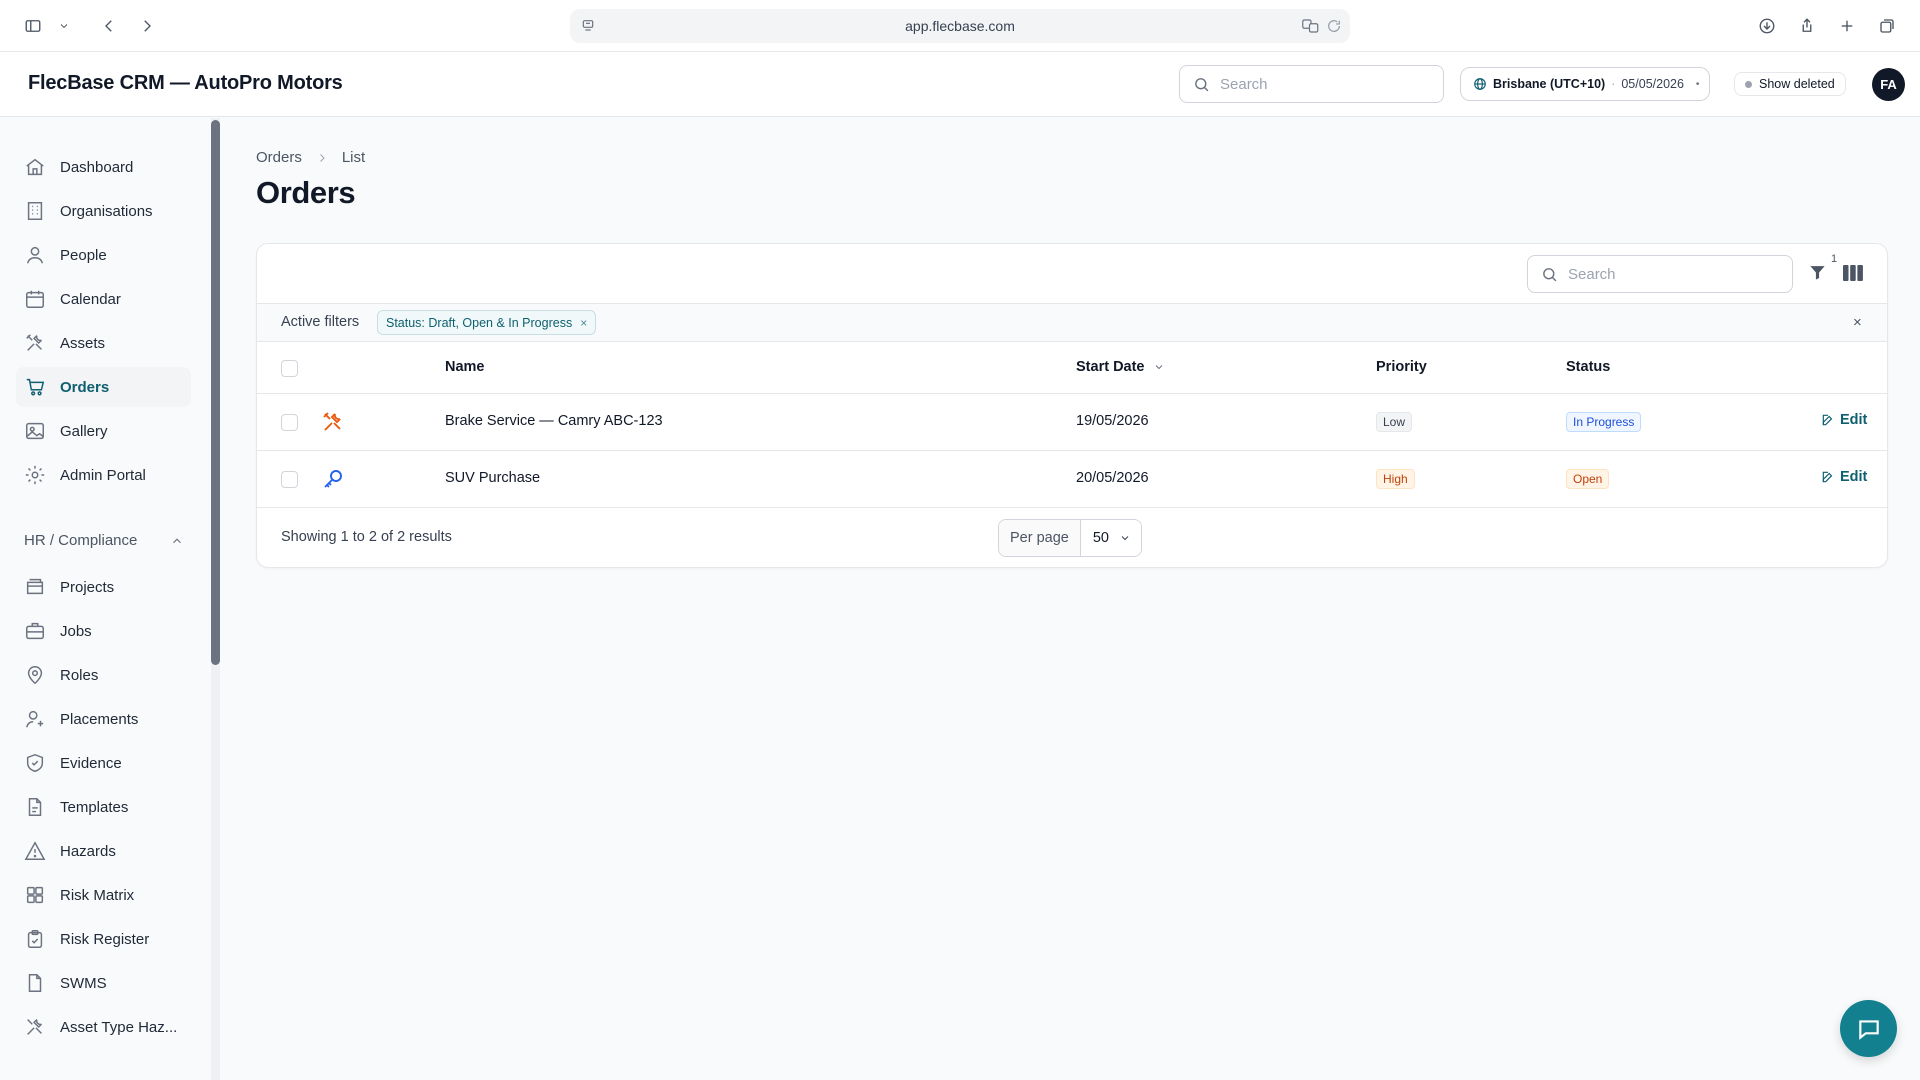 The height and width of the screenshot is (1080, 1920). Describe the element at coordinates (35, 675) in the screenshot. I see `map-pin-icon` at that location.